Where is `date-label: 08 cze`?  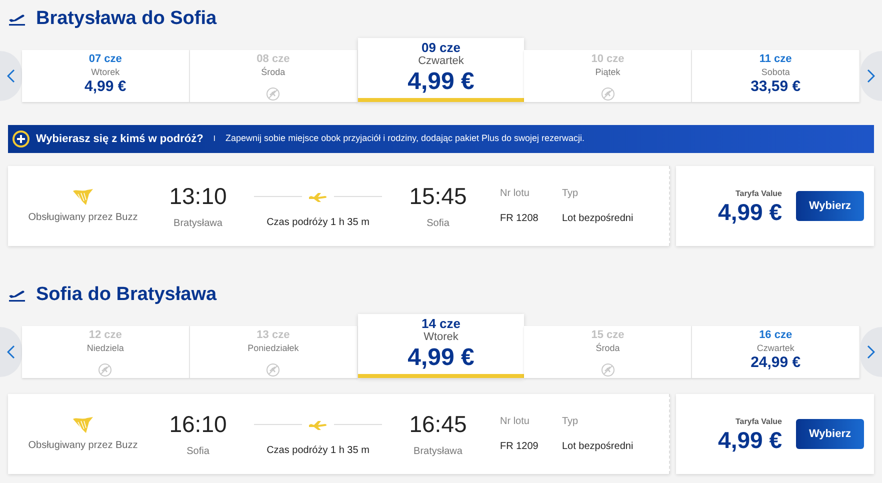
date-label: 08 cze is located at coordinates (273, 59).